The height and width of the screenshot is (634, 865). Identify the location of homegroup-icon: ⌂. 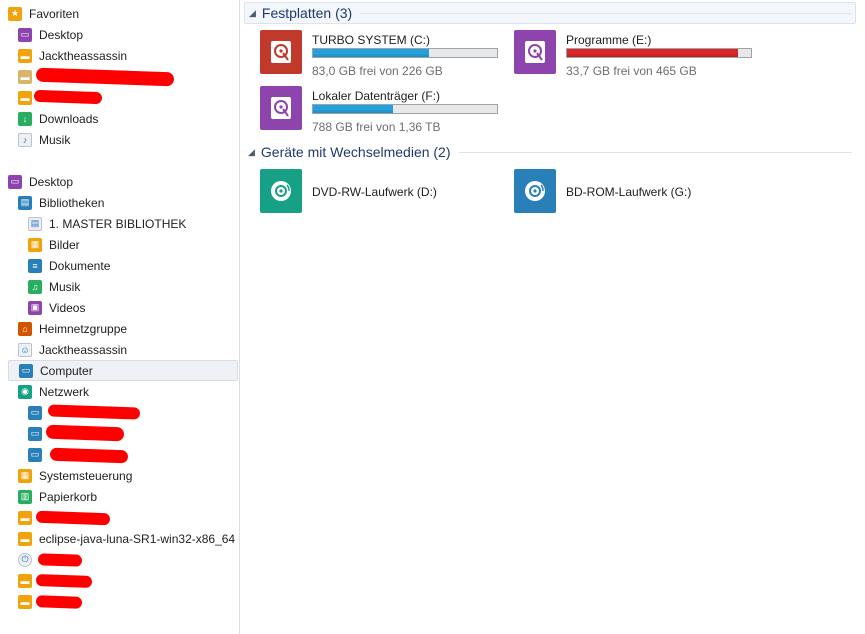
(25, 328).